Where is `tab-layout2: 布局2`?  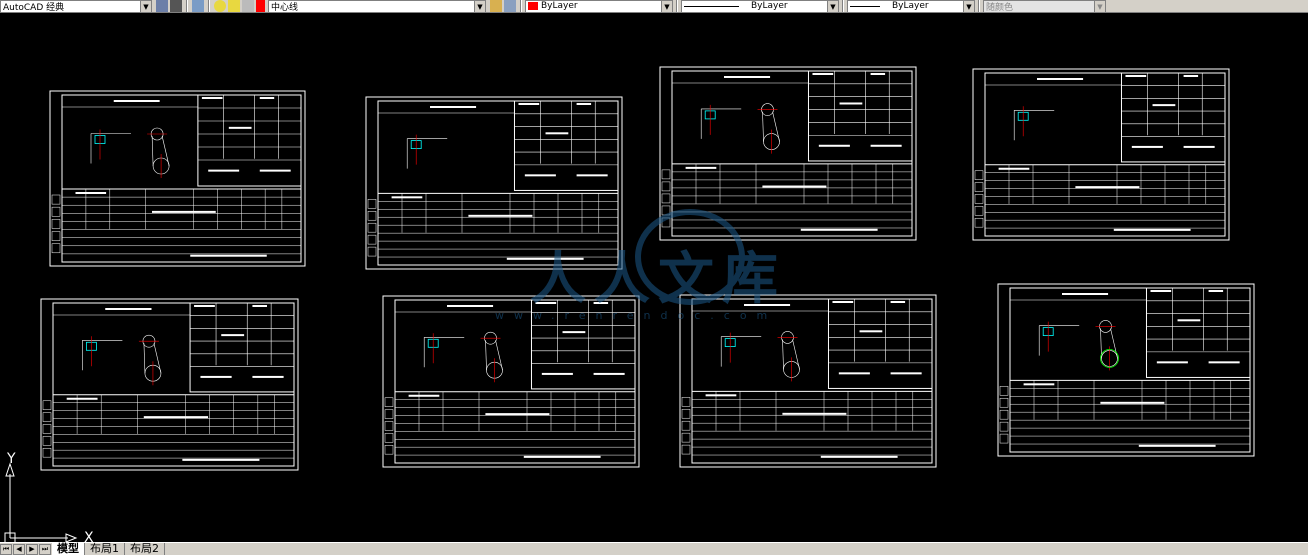 tab-layout2: 布局2 is located at coordinates (145, 549).